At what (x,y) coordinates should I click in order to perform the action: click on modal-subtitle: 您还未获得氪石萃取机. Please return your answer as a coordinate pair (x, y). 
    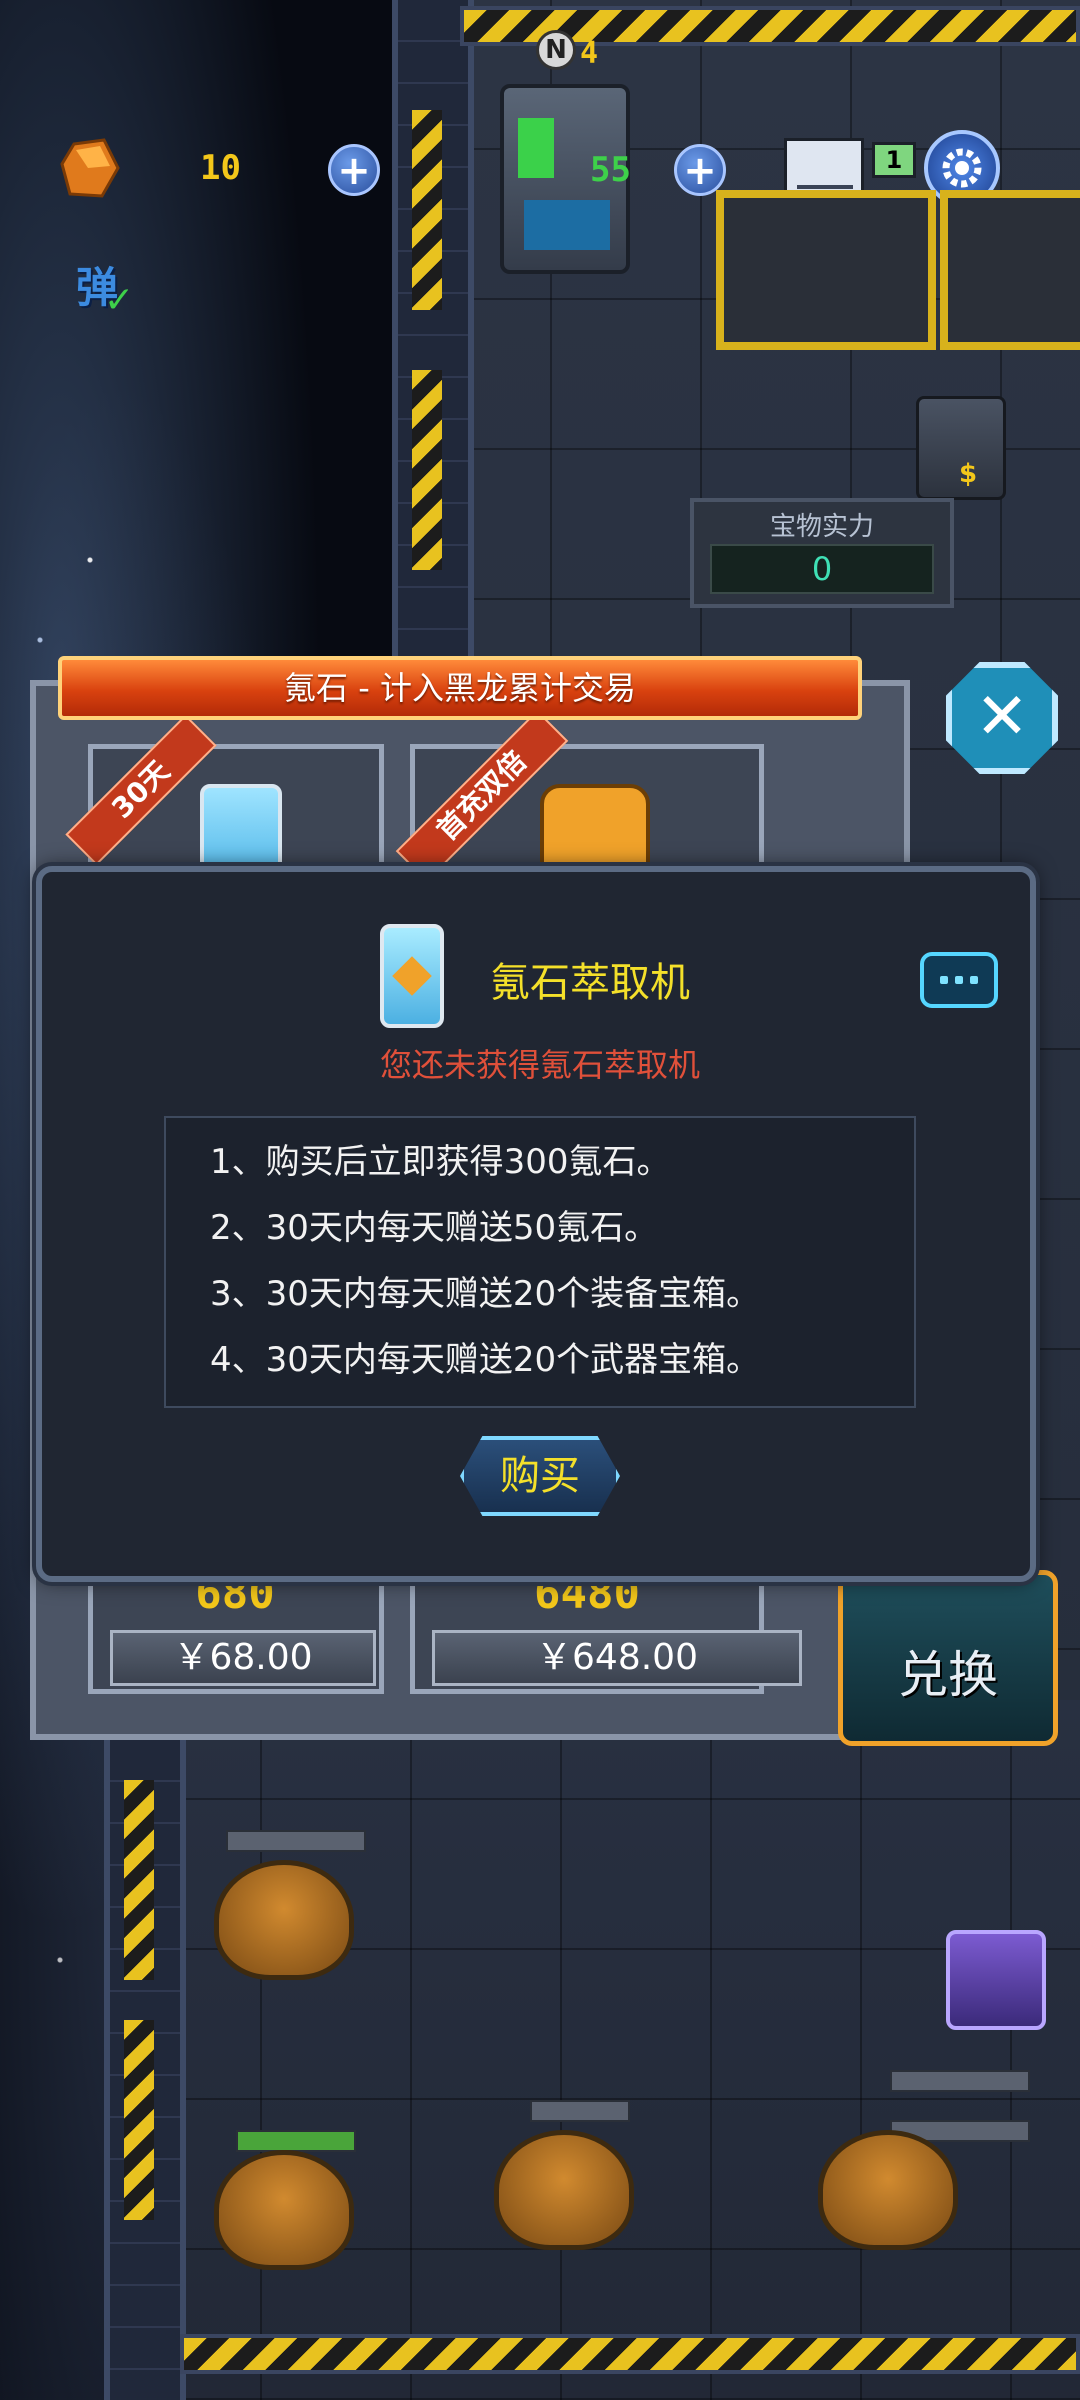
    Looking at the image, I should click on (539, 1065).